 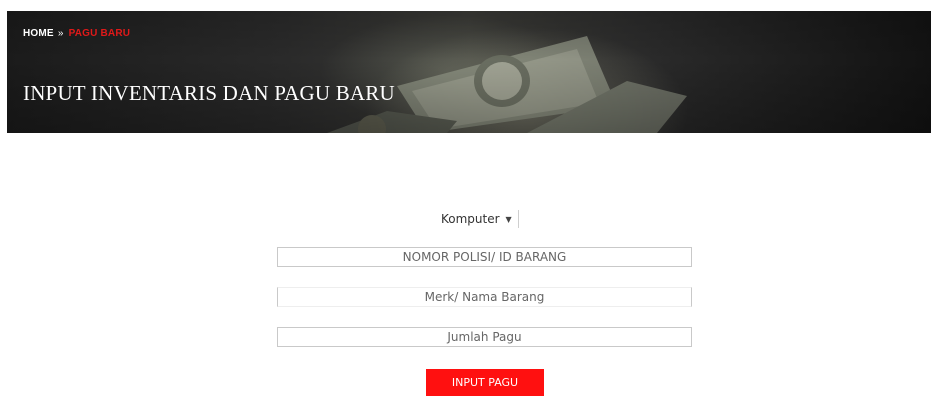 What do you see at coordinates (99, 33) in the screenshot?
I see `breadcrumb-current: PAGU BARU` at bounding box center [99, 33].